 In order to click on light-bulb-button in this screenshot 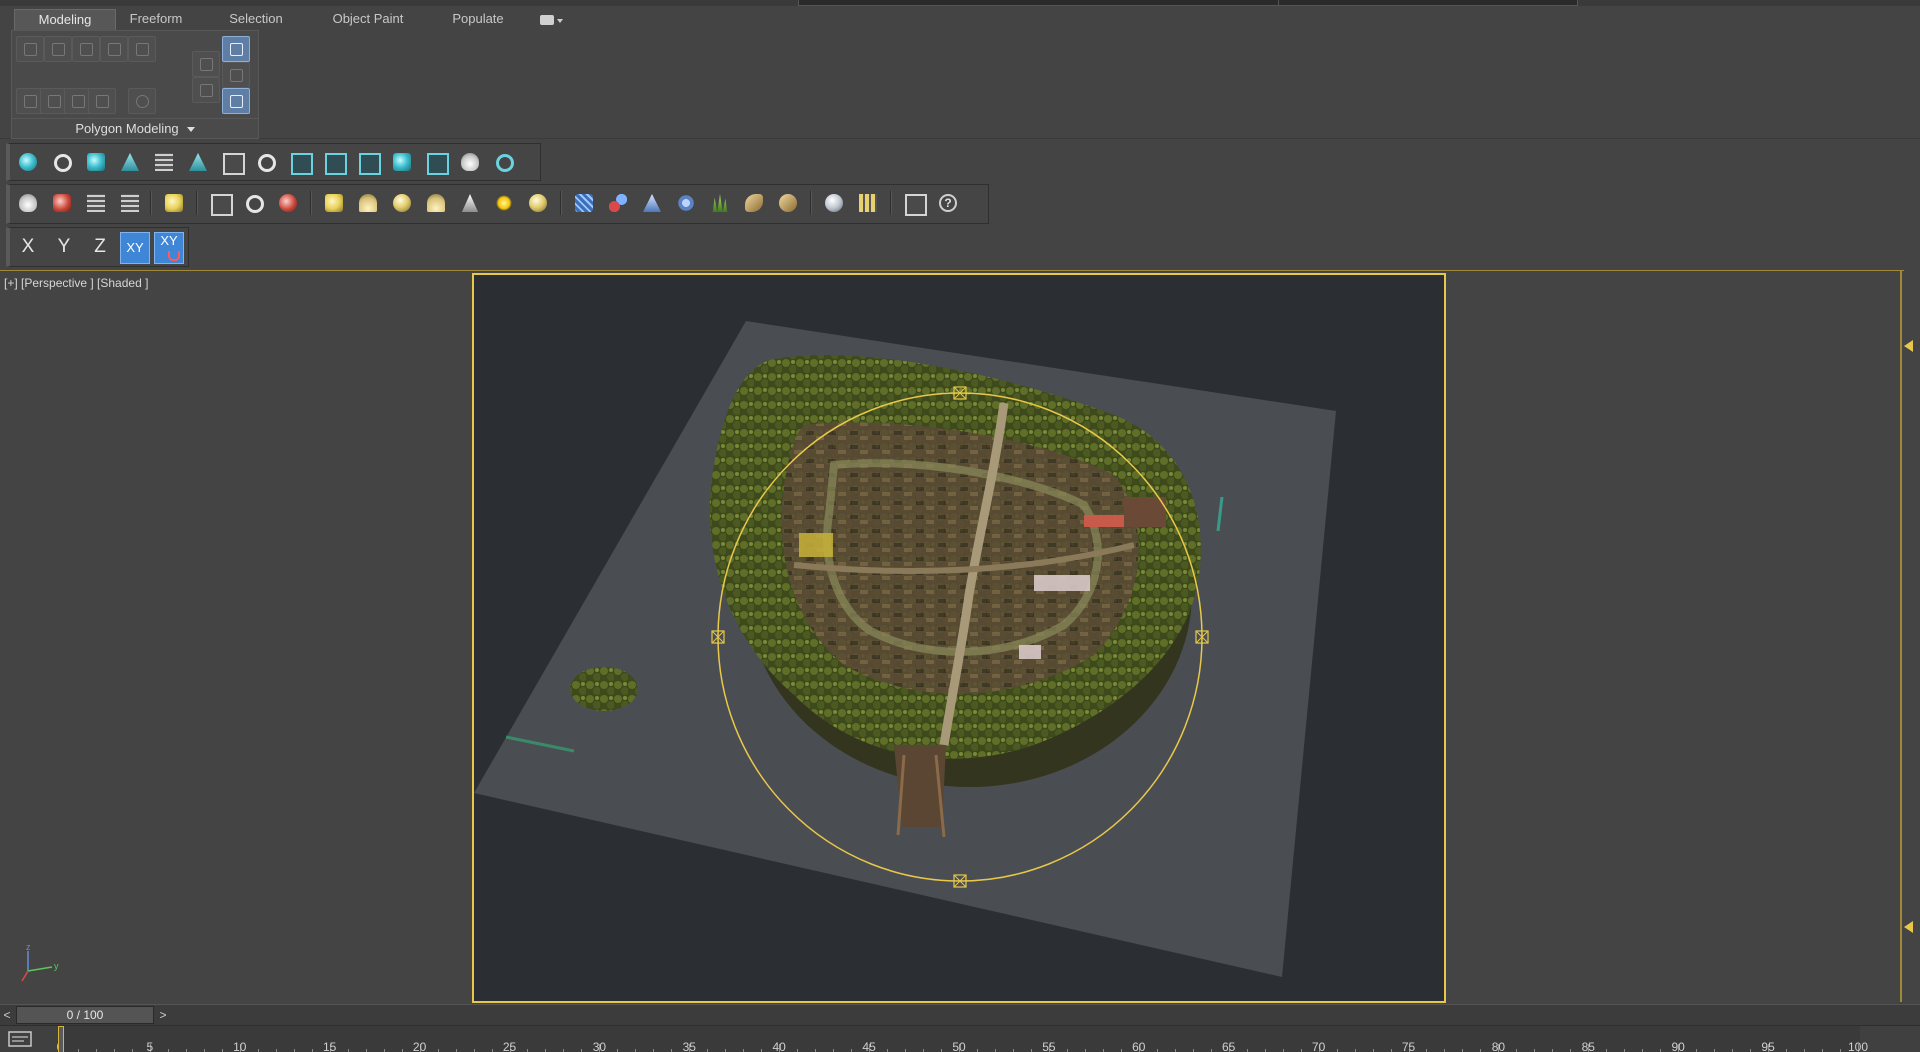, I will do `click(28, 162)`.